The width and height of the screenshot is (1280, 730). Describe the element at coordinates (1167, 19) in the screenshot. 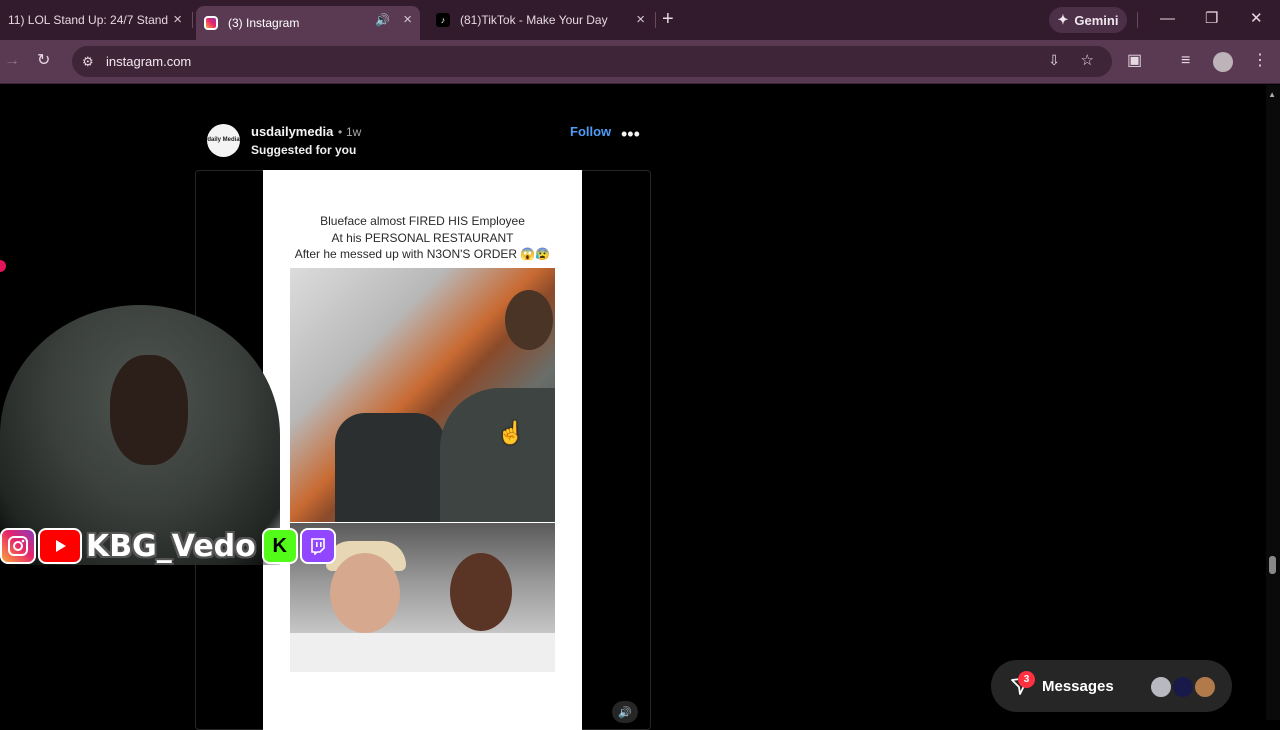

I see `minimize-icon: —` at that location.